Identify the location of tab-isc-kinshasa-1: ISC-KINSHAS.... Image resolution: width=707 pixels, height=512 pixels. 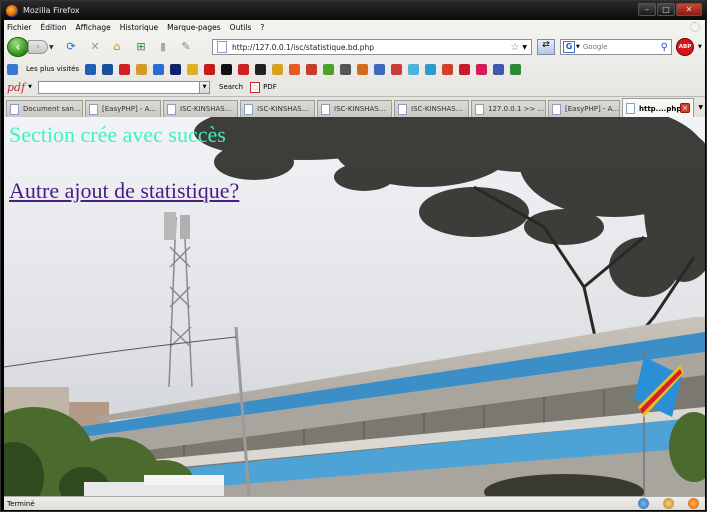
(200, 108).